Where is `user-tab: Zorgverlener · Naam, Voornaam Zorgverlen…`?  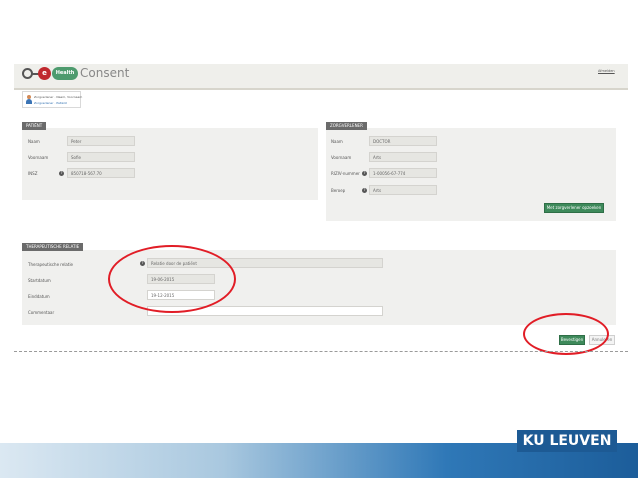 user-tab: Zorgverlener · Naam, Voornaam Zorgverlen… is located at coordinates (52, 99).